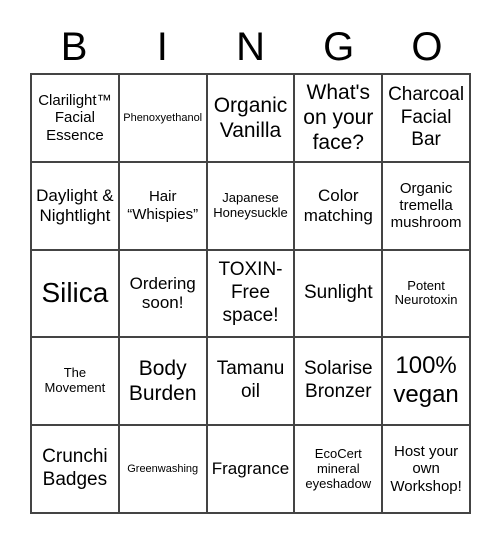 The height and width of the screenshot is (544, 500). I want to click on bingo-cell: Fragrance, so click(250, 469).